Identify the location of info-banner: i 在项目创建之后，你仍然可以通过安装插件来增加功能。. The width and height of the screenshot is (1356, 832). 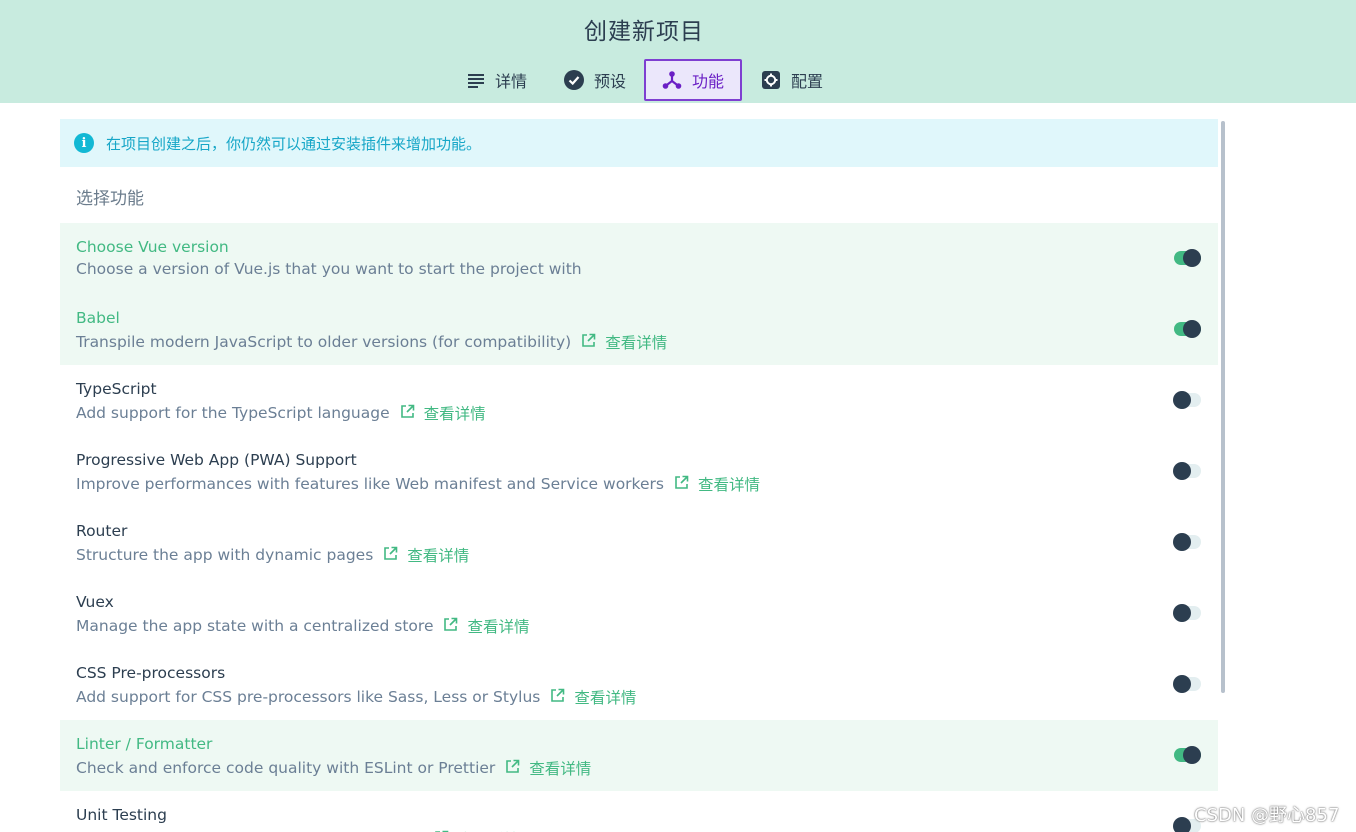
(639, 143).